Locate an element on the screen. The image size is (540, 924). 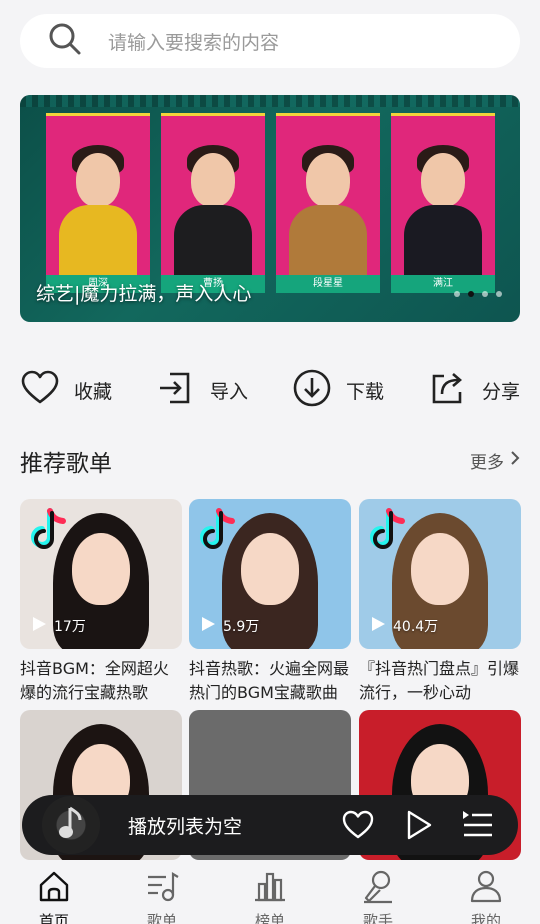
playlist-card: 5.9万抖音热歌：火遍全网最热门的BGM宝藏歌曲 is located at coordinates (270, 602).